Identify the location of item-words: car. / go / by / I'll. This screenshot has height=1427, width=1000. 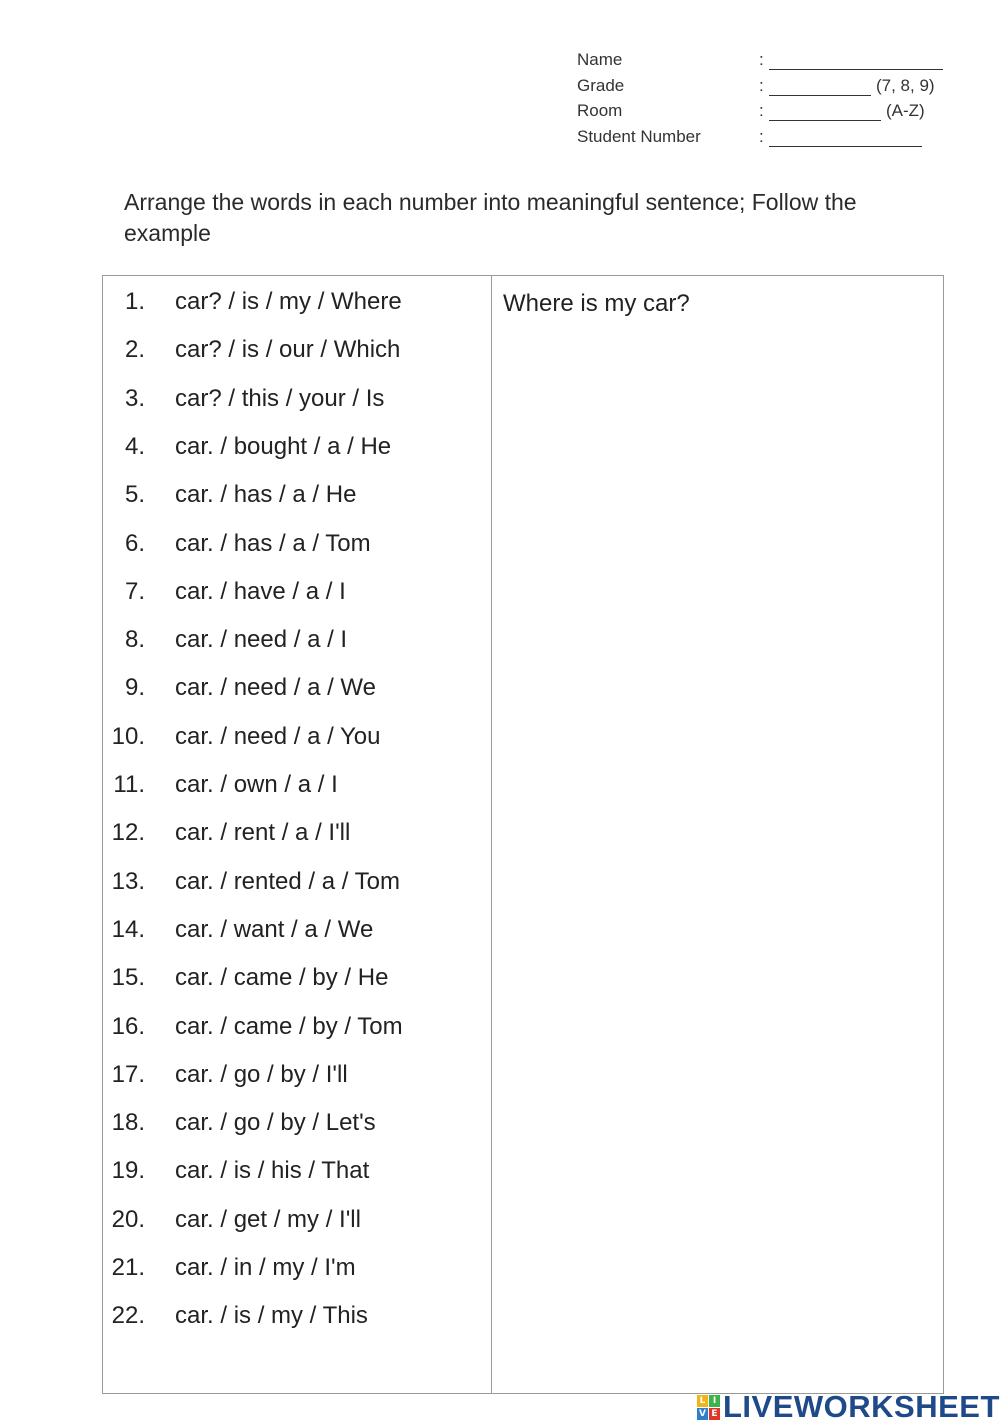
(261, 1074).